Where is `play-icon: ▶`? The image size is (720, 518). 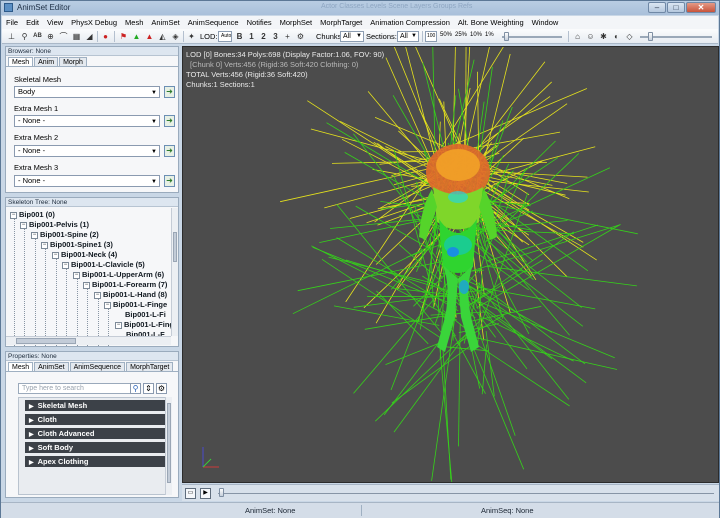 play-icon: ▶ is located at coordinates (205, 493).